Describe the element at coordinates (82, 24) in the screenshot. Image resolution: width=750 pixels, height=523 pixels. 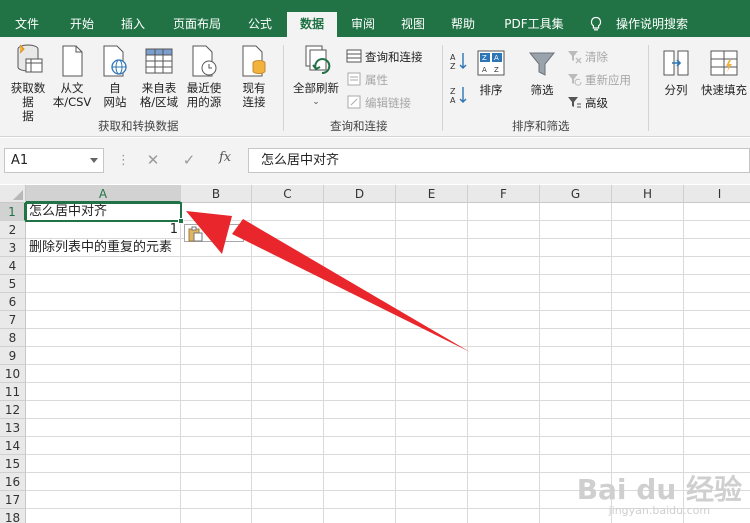
I see `tab-home: 开始` at that location.